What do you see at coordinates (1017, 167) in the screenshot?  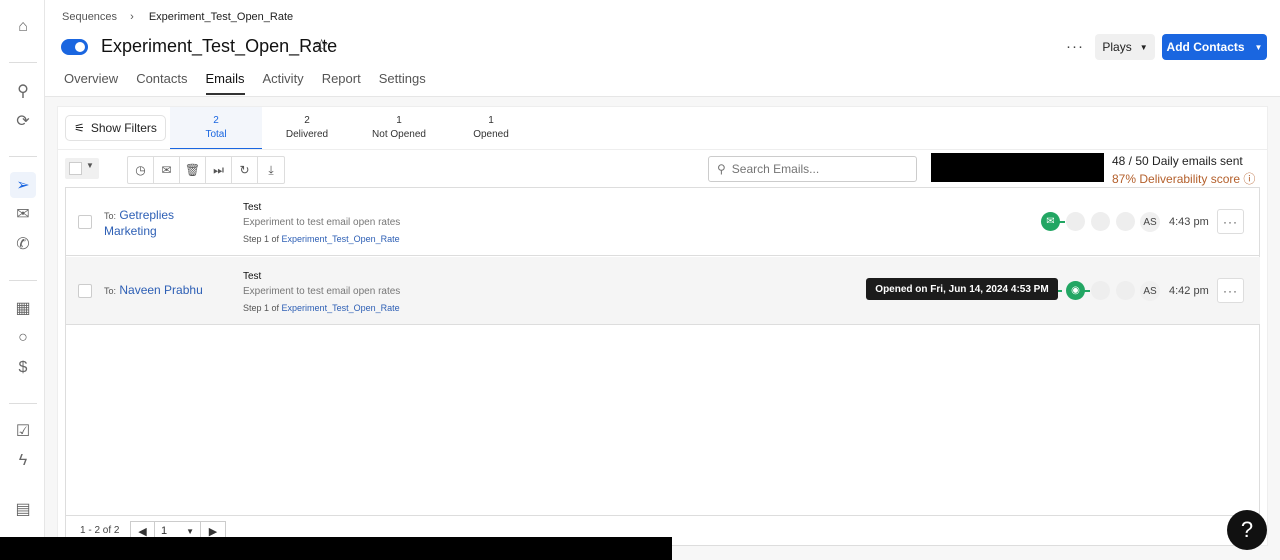 I see `redacted-area` at bounding box center [1017, 167].